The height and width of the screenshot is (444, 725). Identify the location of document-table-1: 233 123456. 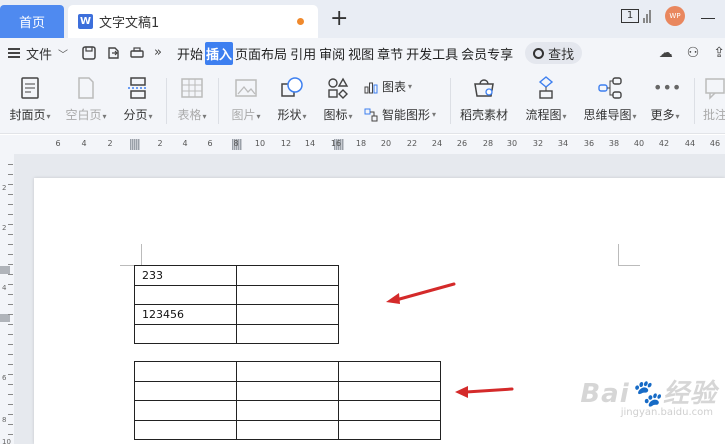
(236, 304).